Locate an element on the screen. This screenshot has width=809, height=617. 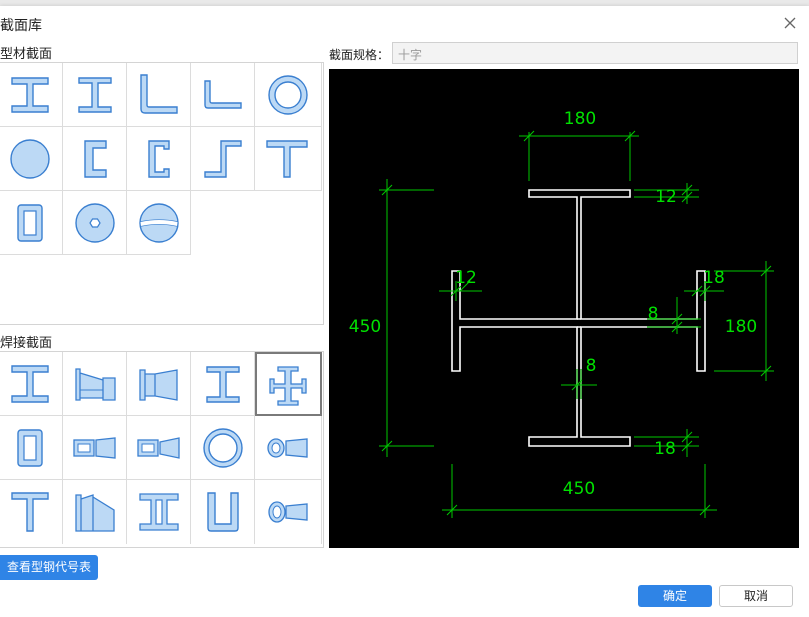
welded-item-tube-tapered is located at coordinates (288, 448).